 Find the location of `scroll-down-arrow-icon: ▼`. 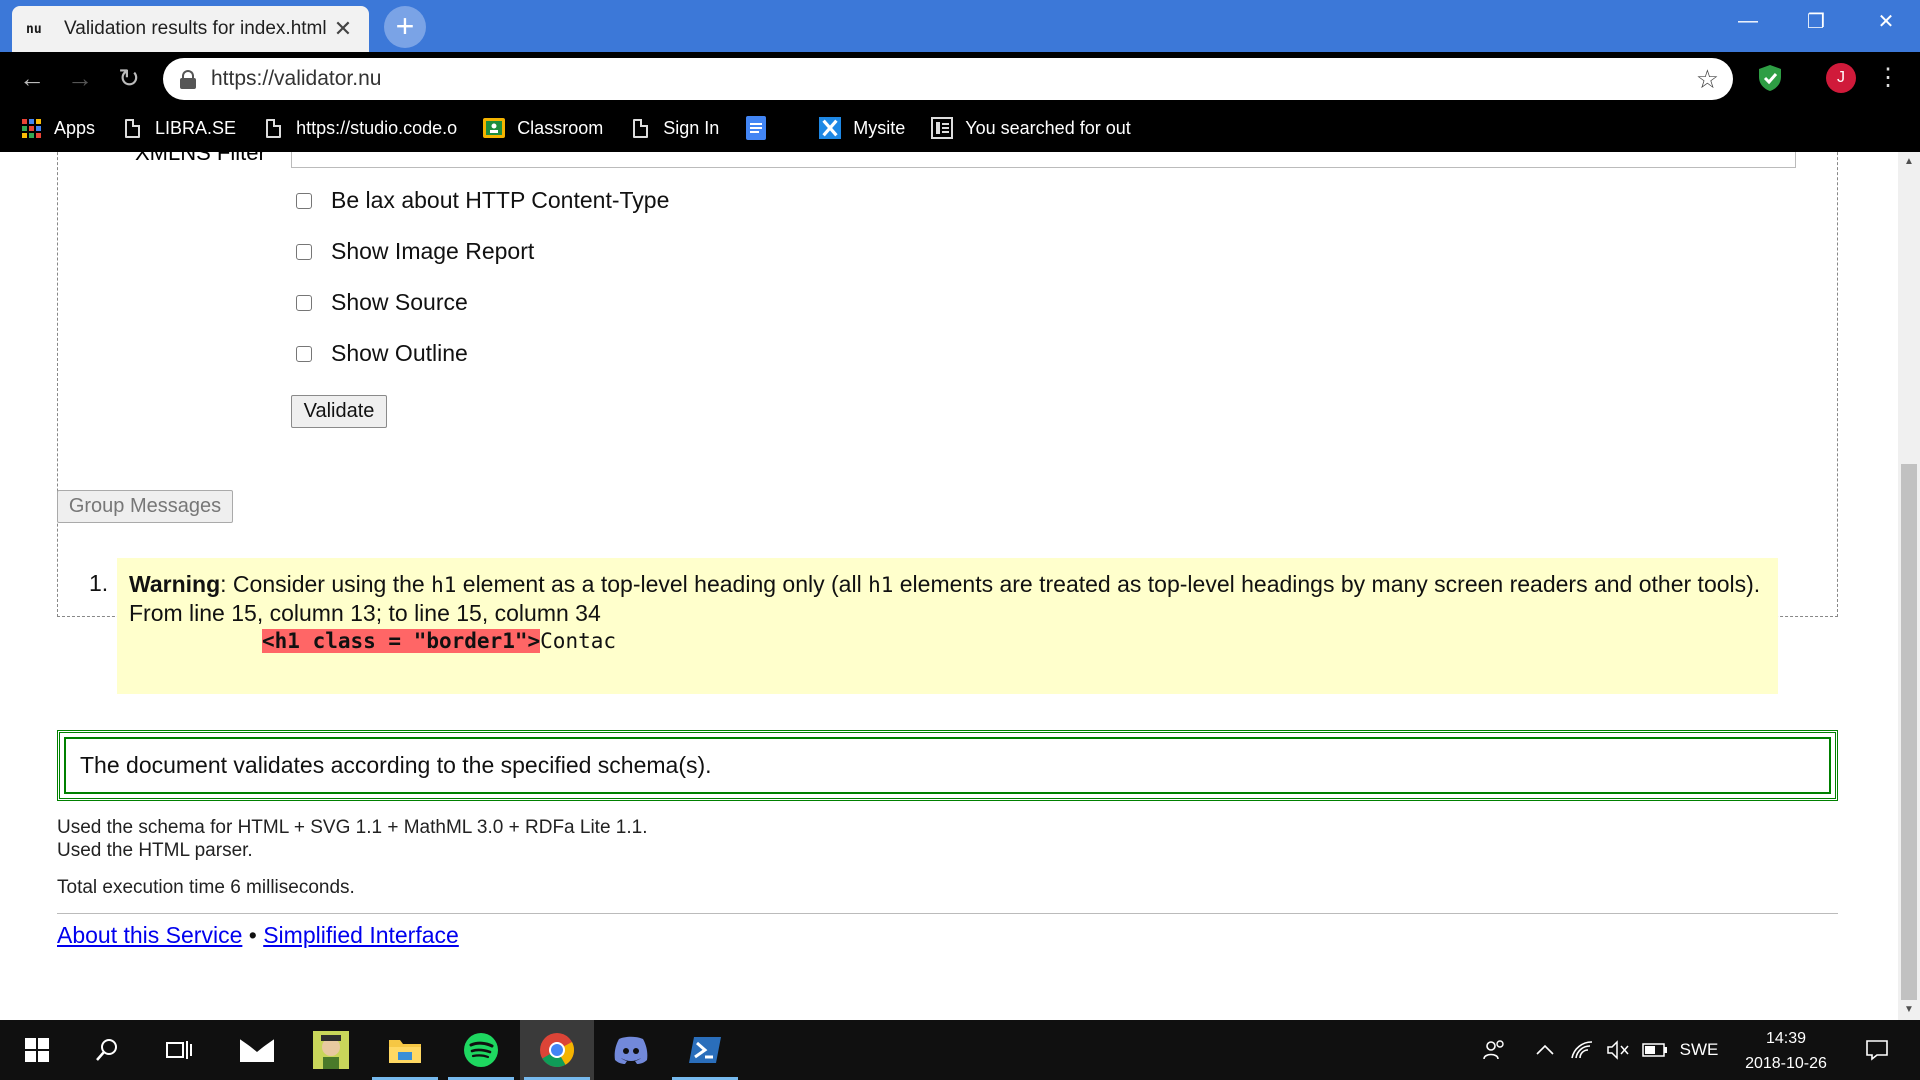

scroll-down-arrow-icon: ▼ is located at coordinates (1909, 1010).